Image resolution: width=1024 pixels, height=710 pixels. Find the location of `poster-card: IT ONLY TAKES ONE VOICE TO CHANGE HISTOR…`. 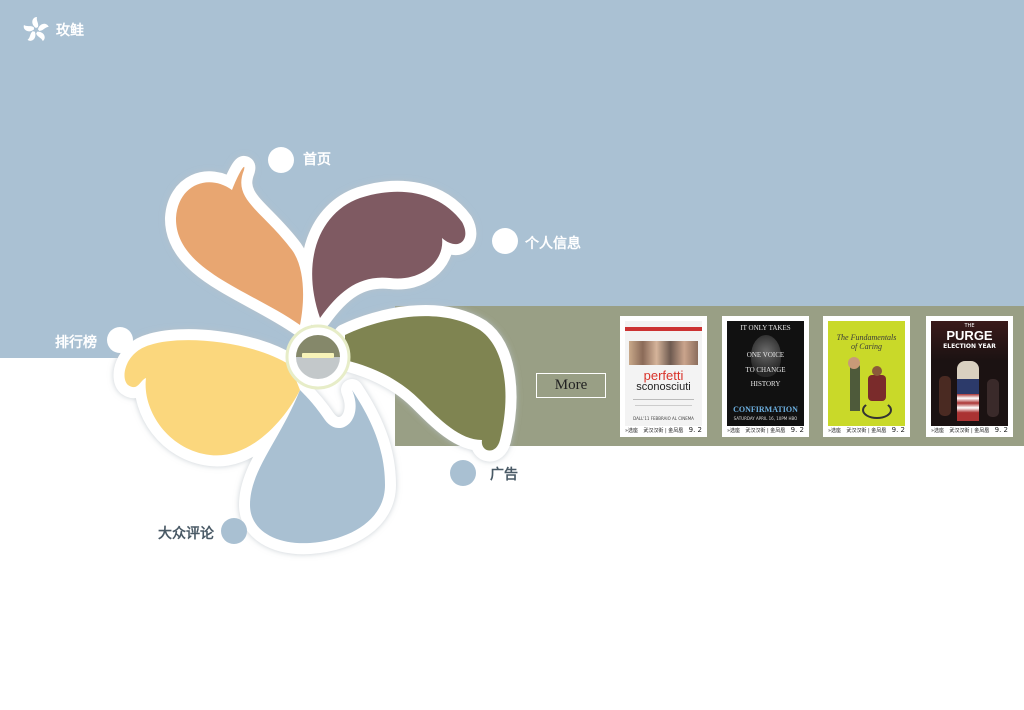

poster-card: IT ONLY TAKES ONE VOICE TO CHANGE HISTOR… is located at coordinates (765, 376).